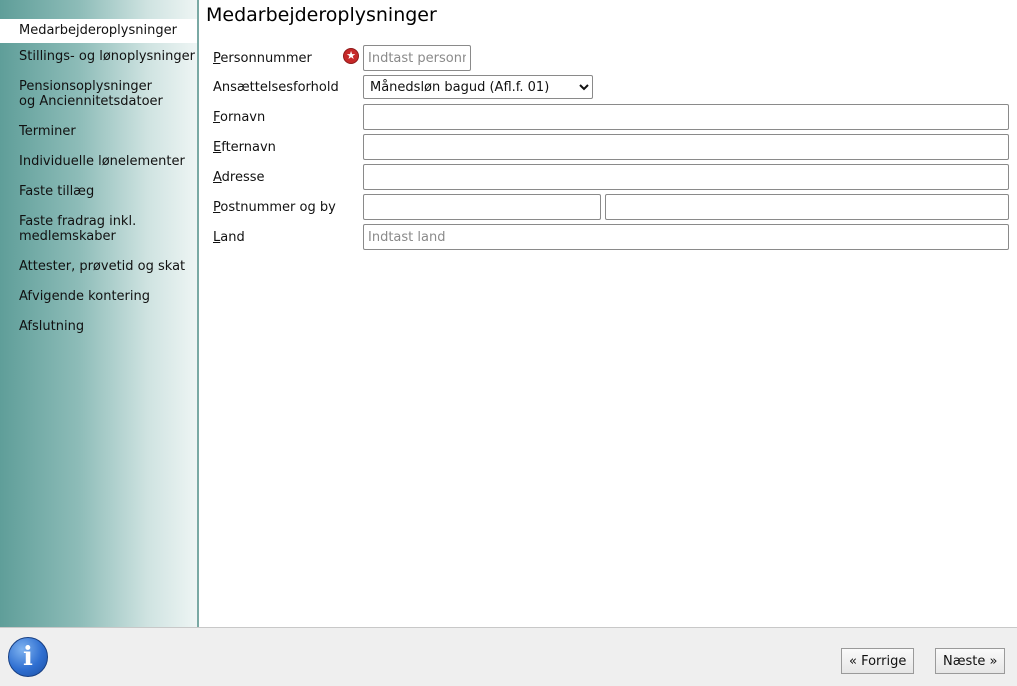  Describe the element at coordinates (508, 656) in the screenshot. I see `footer: i « Forrige Næste »` at that location.